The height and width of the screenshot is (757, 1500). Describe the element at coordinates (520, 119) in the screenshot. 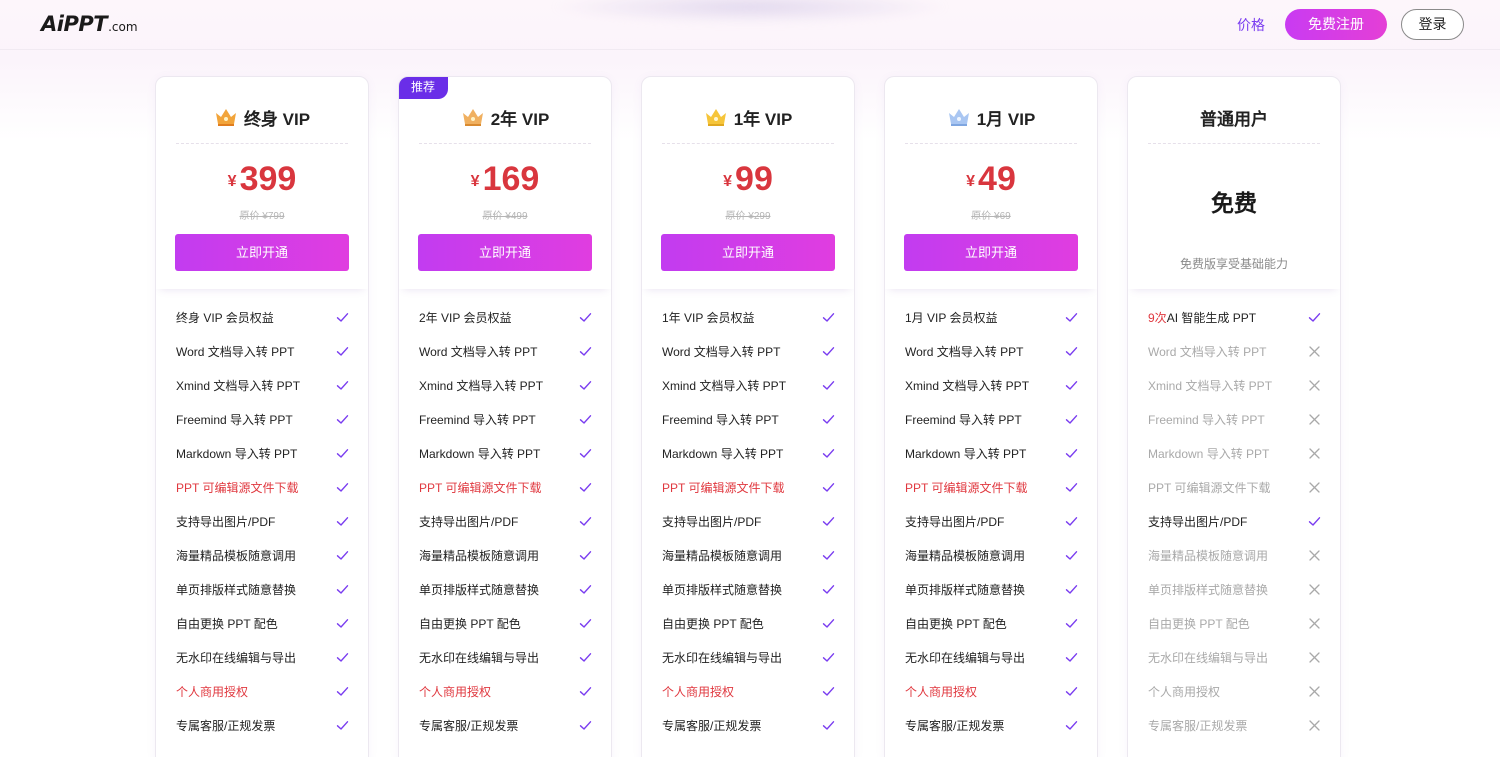

I see `plan-title-text: 2年 VIP` at that location.